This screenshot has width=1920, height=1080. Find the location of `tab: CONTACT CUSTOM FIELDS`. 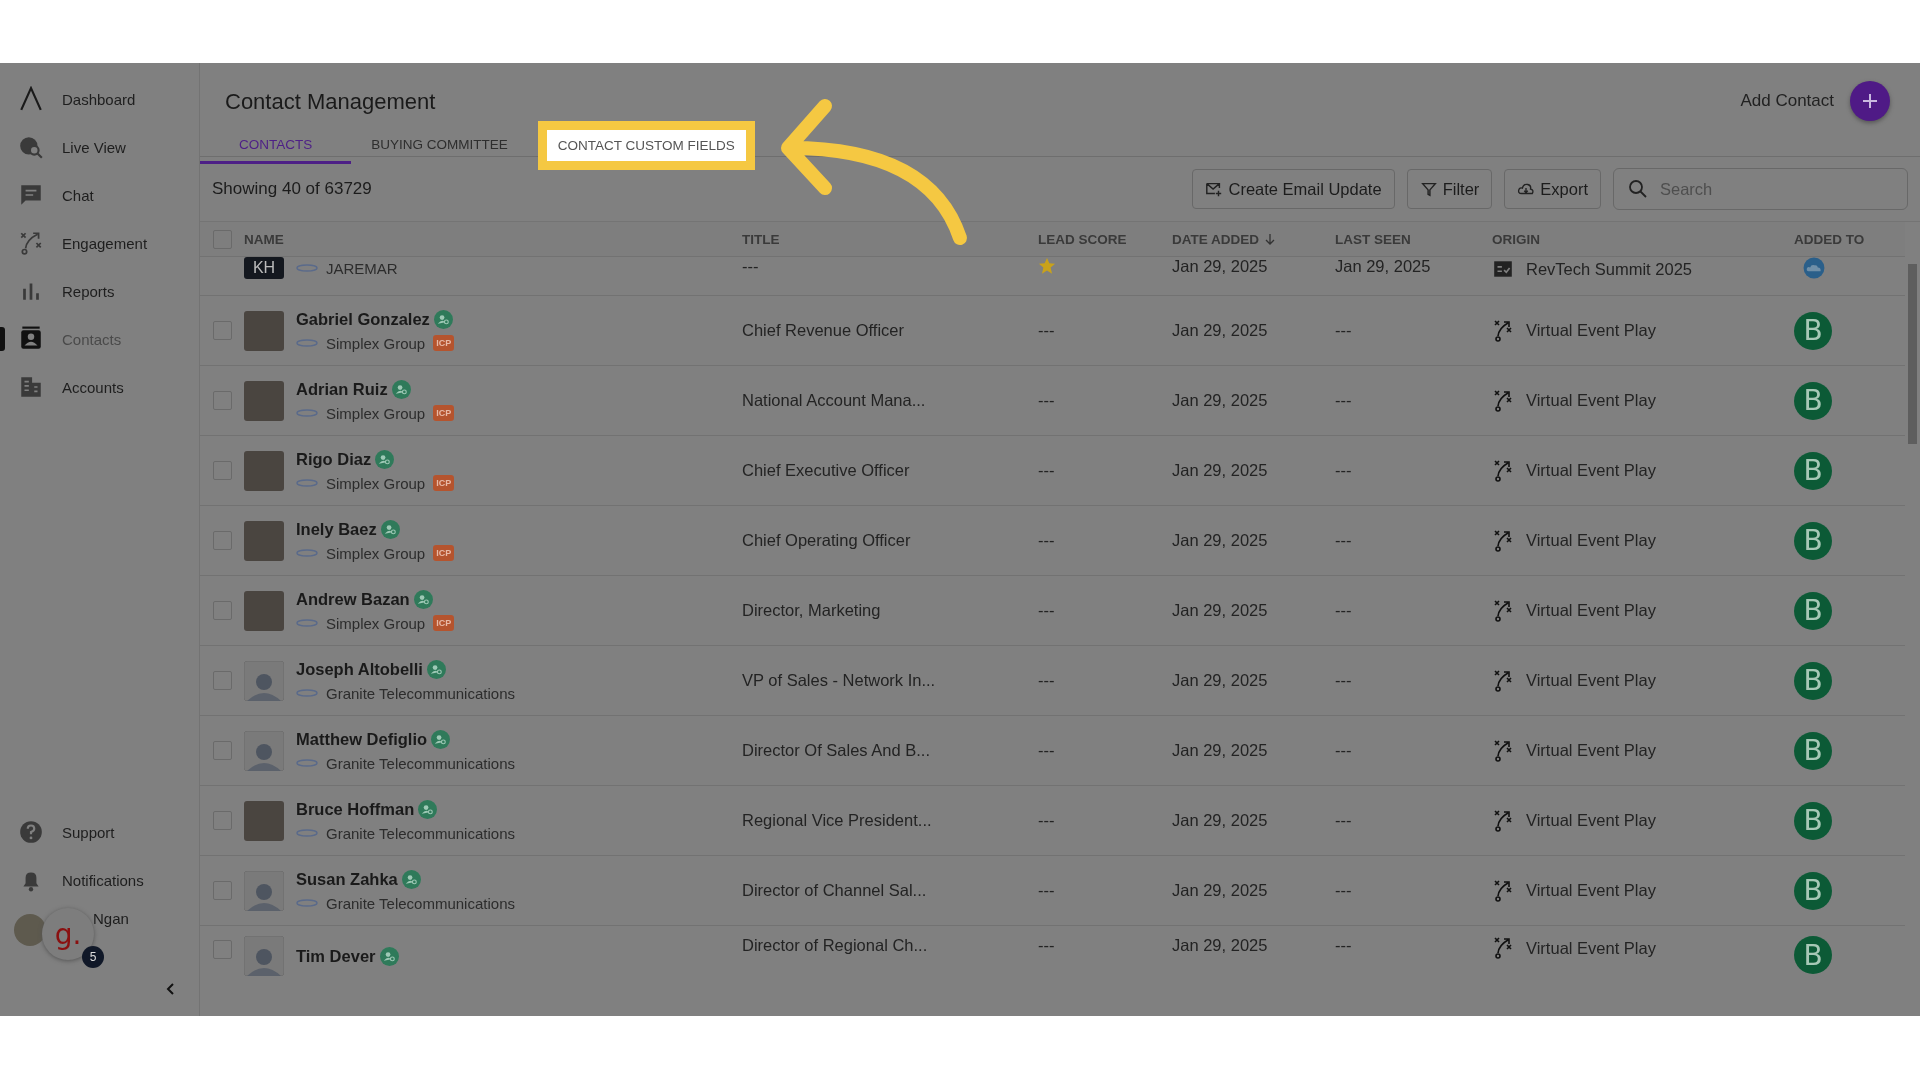

tab: CONTACT CUSTOM FIELDS is located at coordinates (646, 145).